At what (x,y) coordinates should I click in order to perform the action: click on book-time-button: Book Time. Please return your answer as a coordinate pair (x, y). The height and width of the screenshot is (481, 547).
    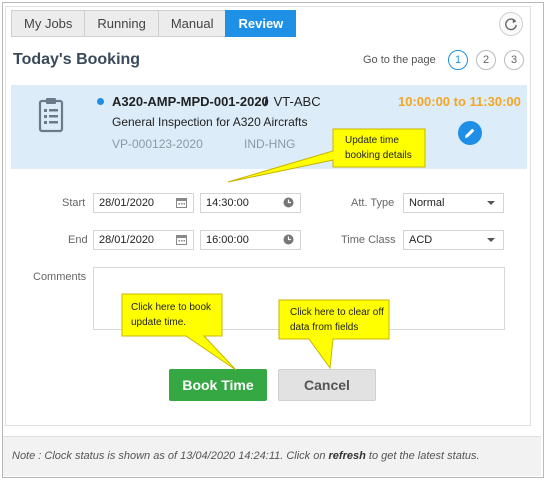
    Looking at the image, I should click on (218, 385).